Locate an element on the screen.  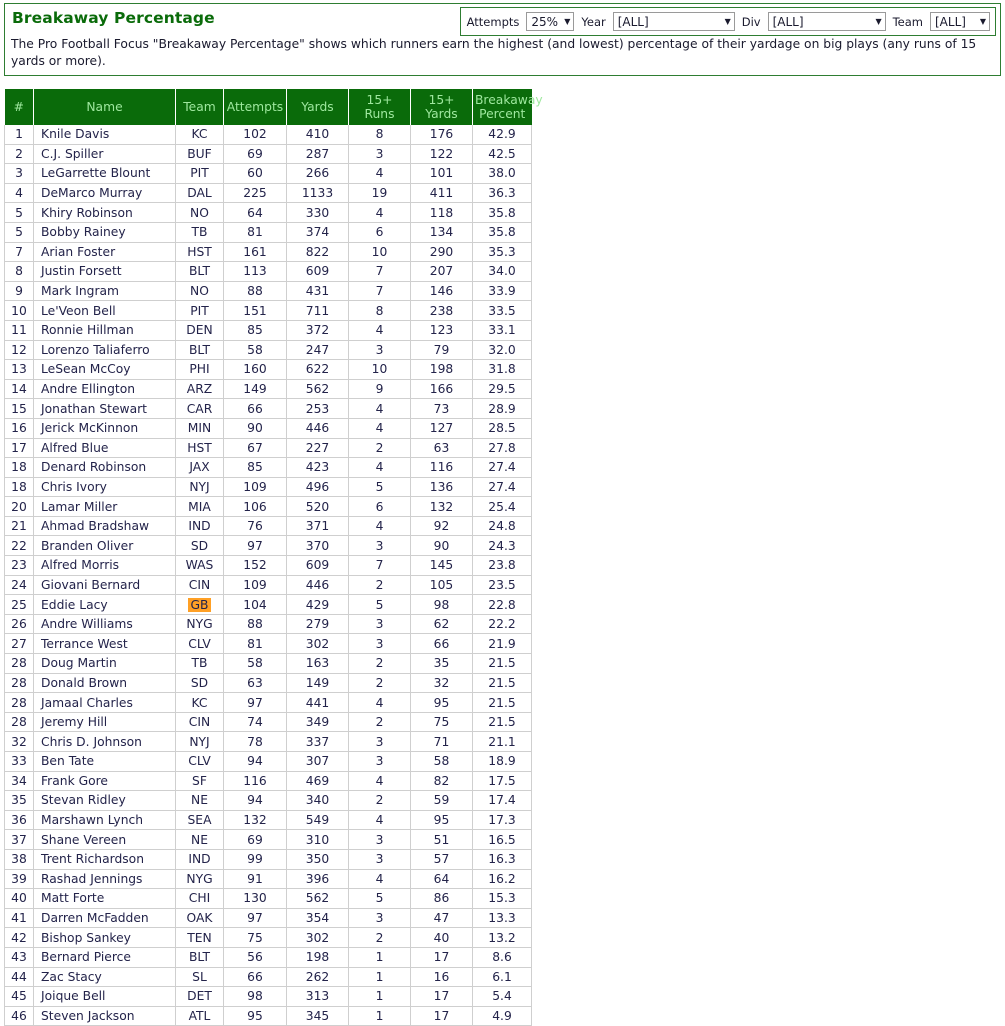
table-row: 5 Bobby Rainey TB 81 374 6 134 35.8 is located at coordinates (268, 232).